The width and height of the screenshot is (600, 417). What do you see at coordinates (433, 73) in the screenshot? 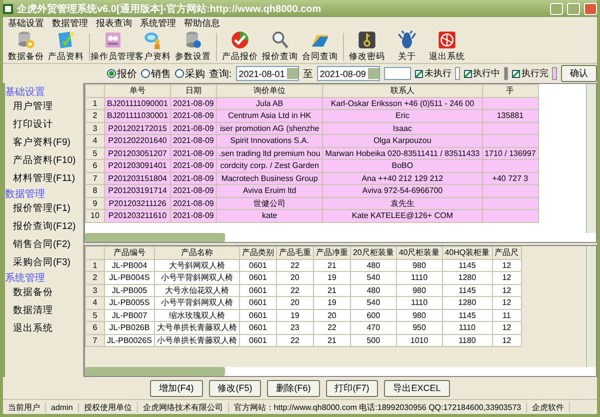
I see `status-checkbox: 未执行` at bounding box center [433, 73].